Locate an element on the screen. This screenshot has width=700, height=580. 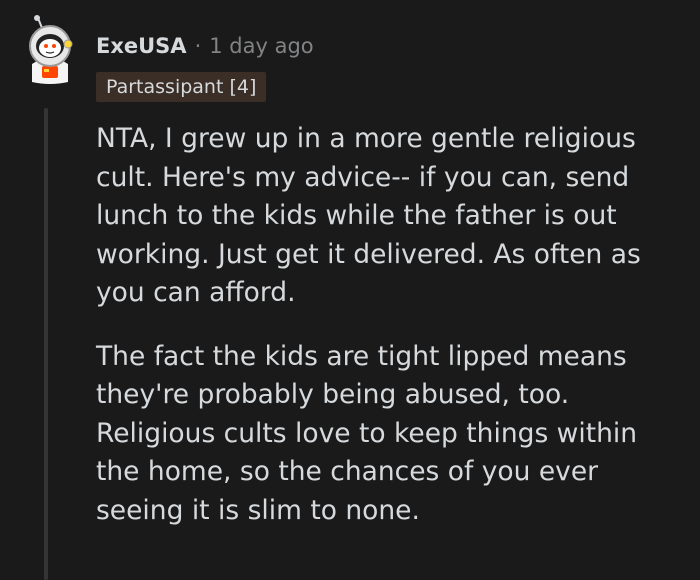
user-flair: Partassipant [4] is located at coordinates (181, 87).